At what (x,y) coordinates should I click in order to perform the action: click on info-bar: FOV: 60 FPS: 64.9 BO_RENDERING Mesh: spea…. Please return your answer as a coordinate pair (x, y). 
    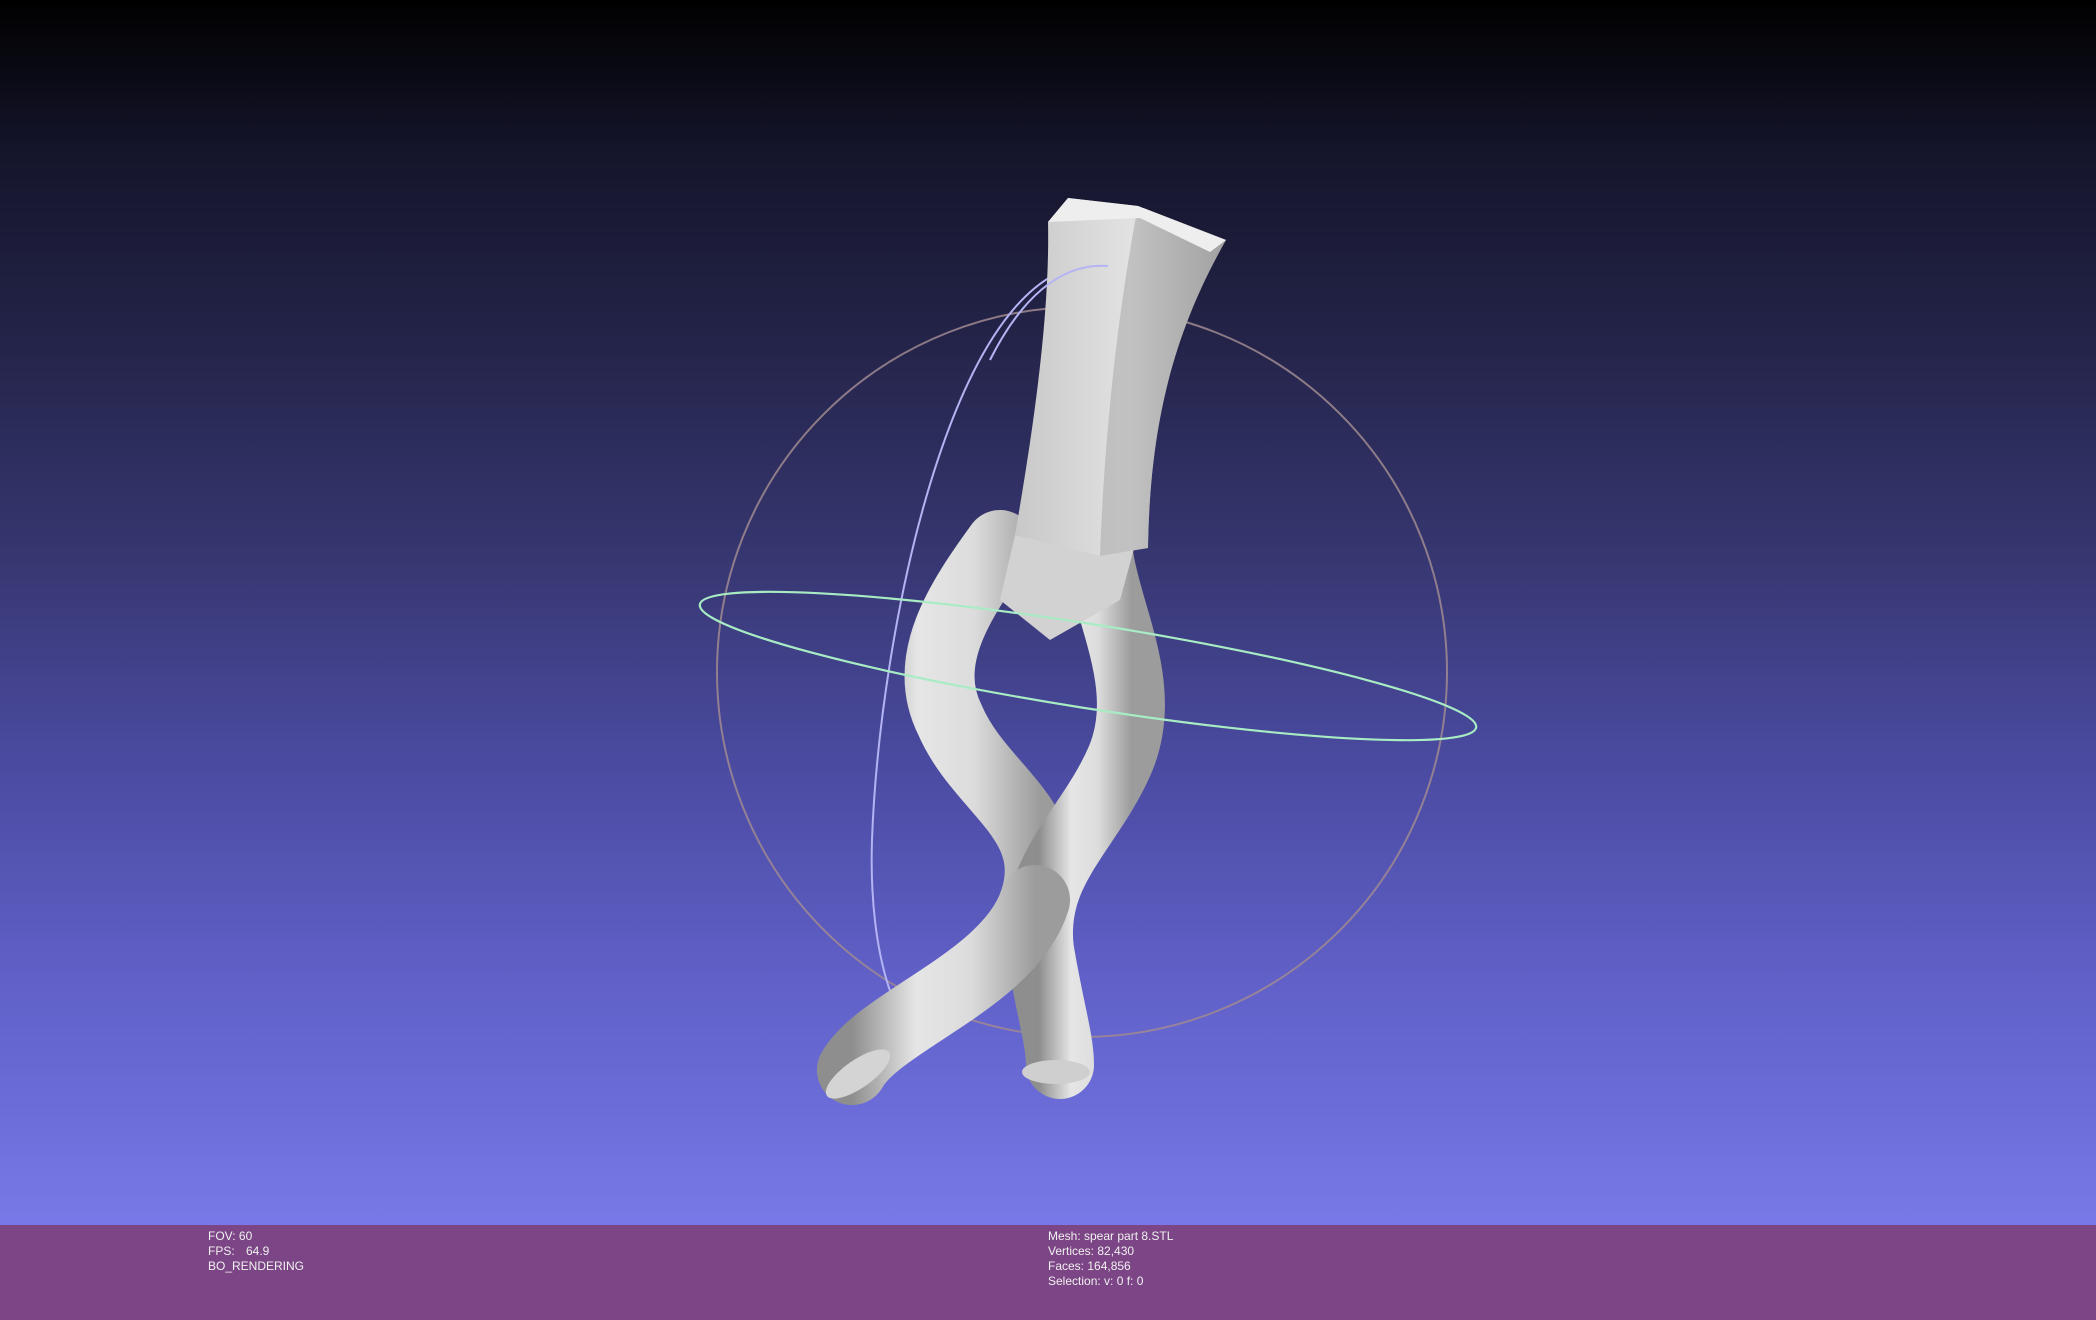
    Looking at the image, I should click on (1048, 1272).